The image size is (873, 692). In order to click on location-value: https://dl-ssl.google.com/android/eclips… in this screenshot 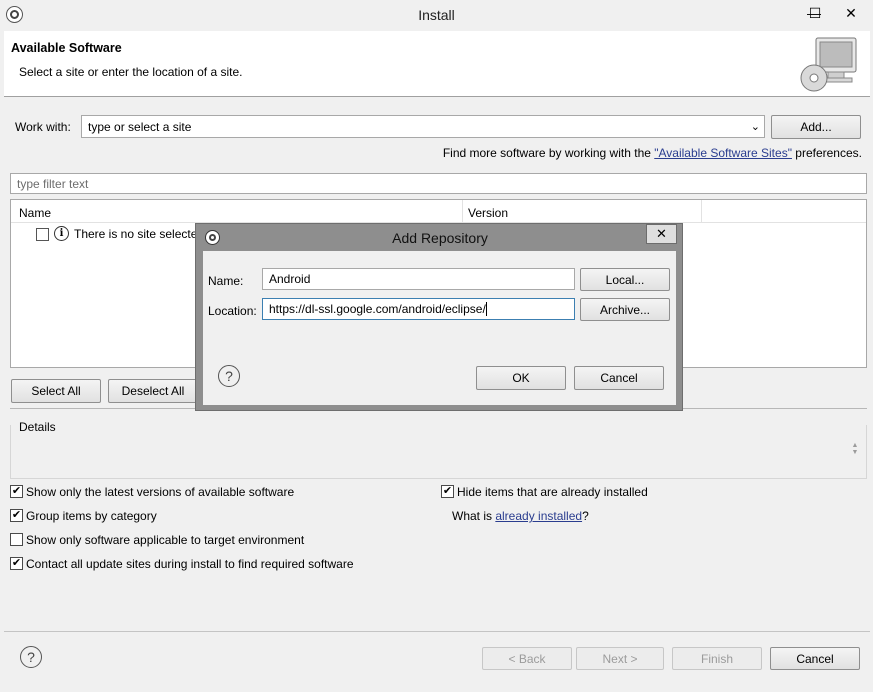, I will do `click(377, 309)`.